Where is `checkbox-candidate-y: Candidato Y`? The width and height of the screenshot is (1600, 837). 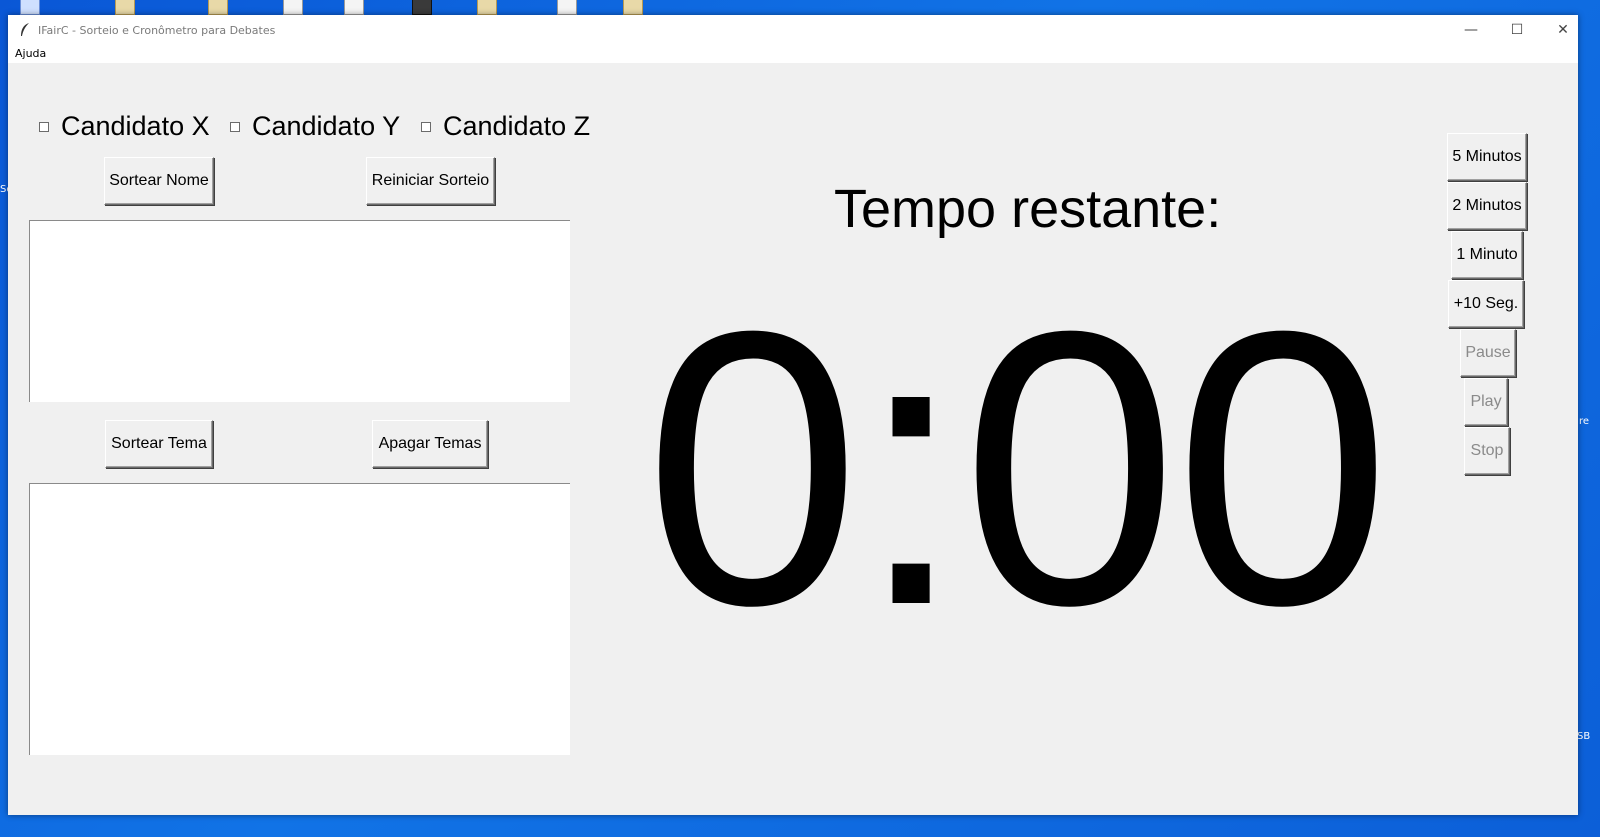
checkbox-candidate-y: Candidato Y is located at coordinates (315, 126).